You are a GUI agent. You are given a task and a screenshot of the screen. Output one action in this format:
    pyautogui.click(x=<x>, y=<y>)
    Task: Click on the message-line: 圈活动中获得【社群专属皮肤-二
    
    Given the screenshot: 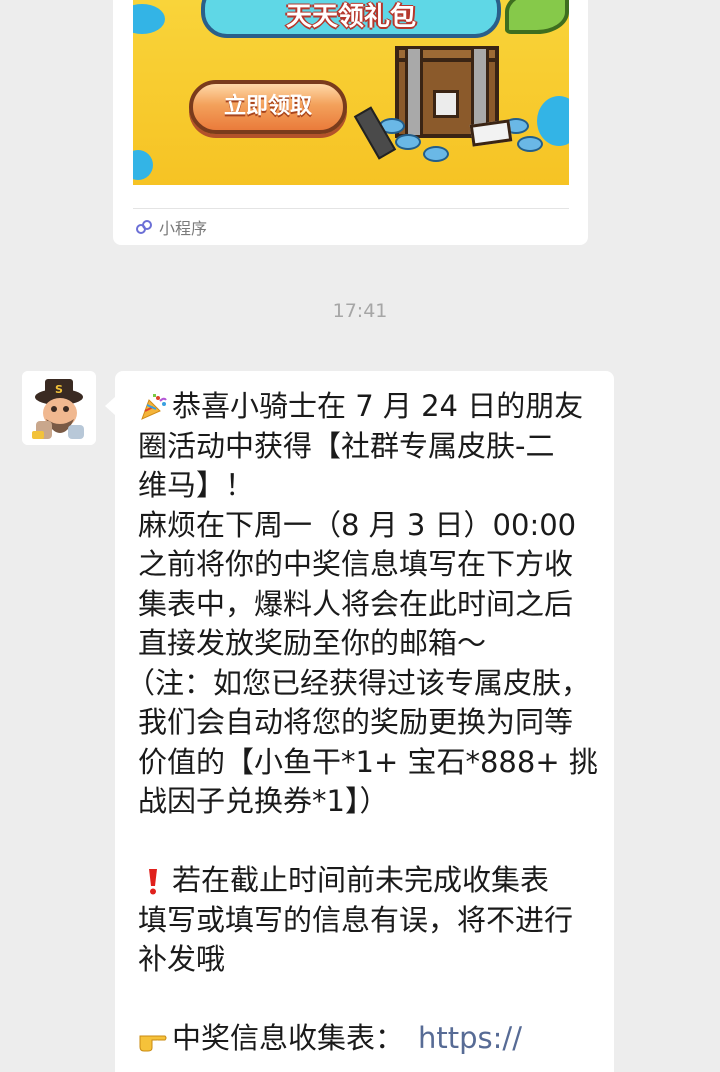 What is the action you would take?
    pyautogui.click(x=369, y=447)
    